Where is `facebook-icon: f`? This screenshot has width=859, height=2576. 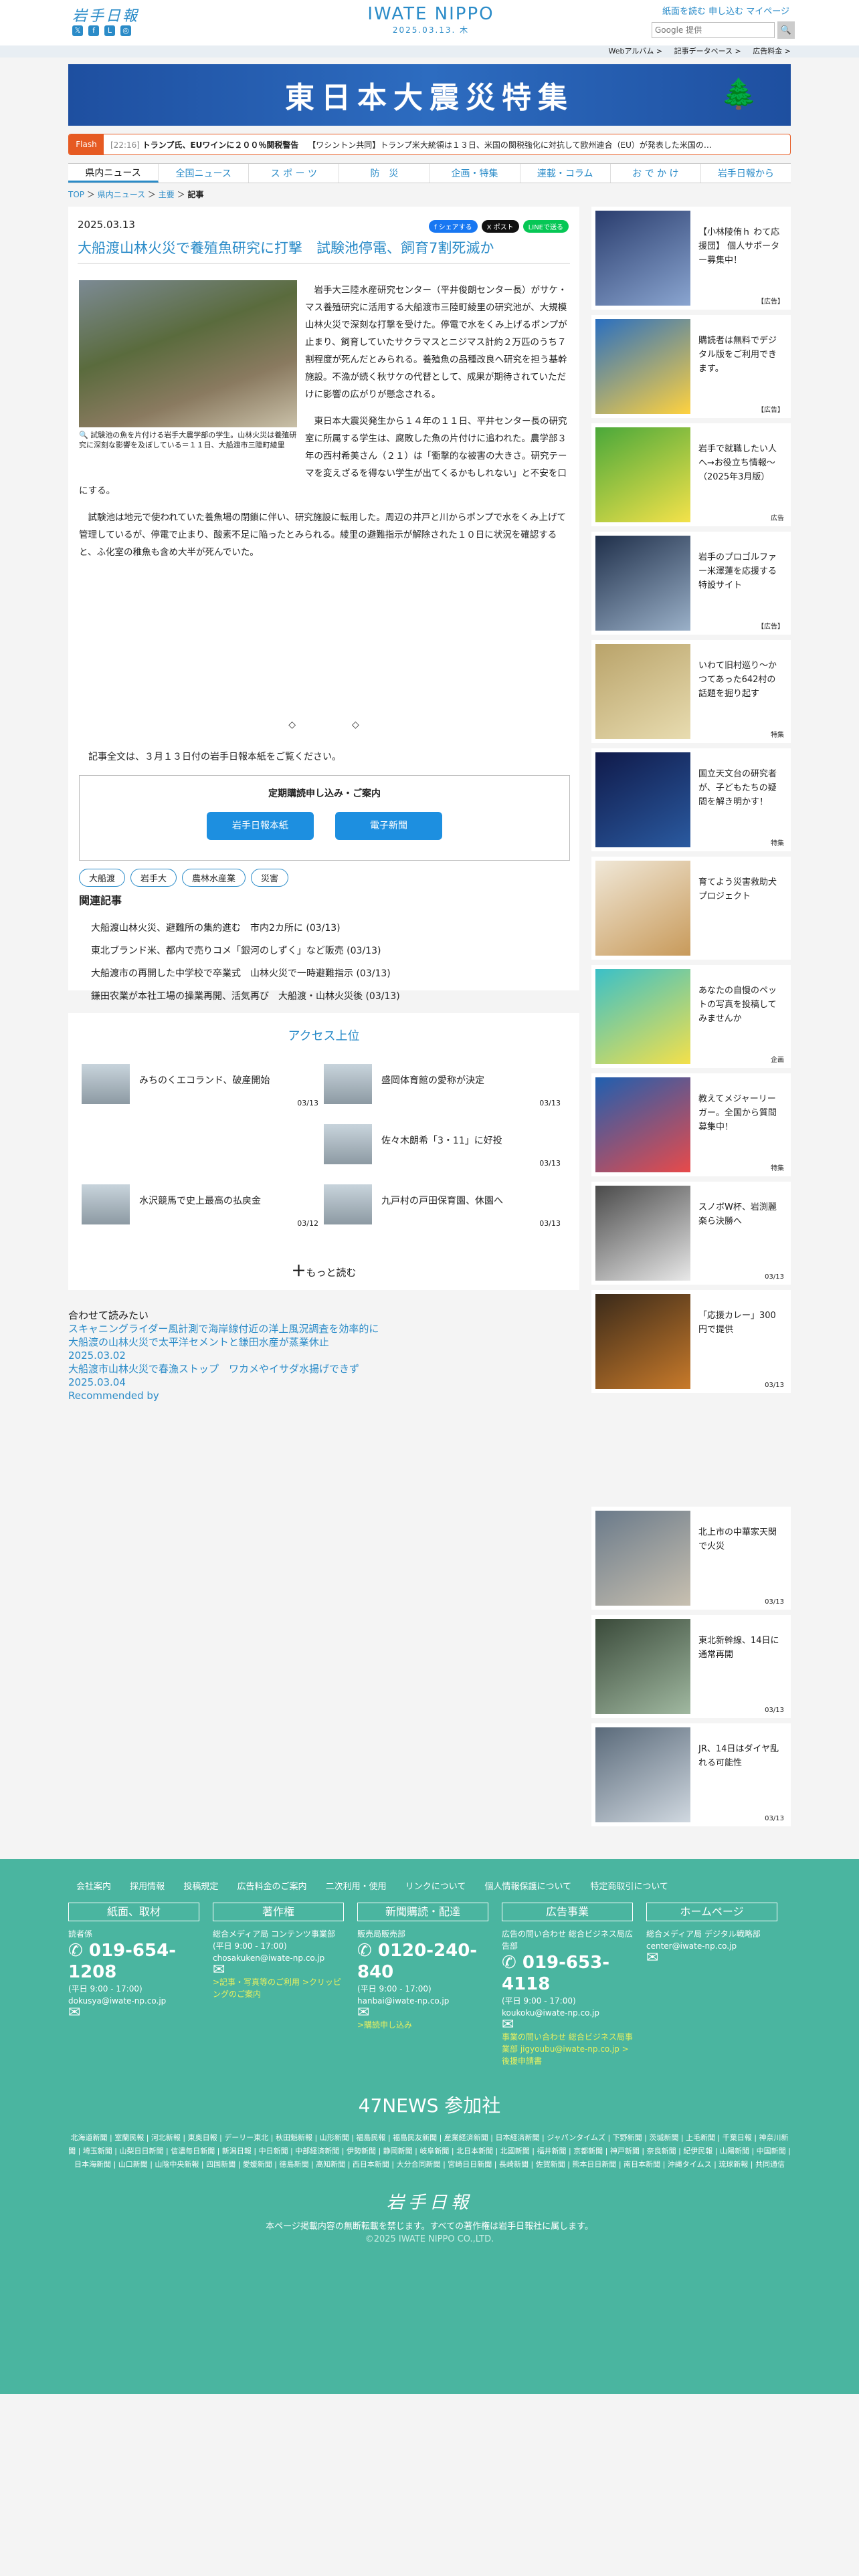
facebook-icon: f is located at coordinates (94, 30).